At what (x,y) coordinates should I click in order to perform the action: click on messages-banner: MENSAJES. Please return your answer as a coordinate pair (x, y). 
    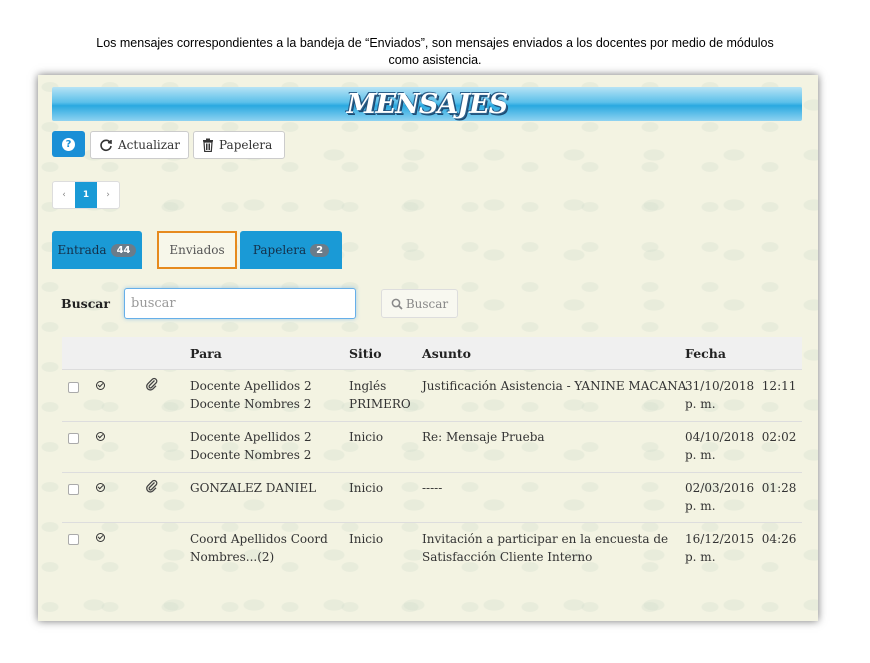
    Looking at the image, I should click on (427, 104).